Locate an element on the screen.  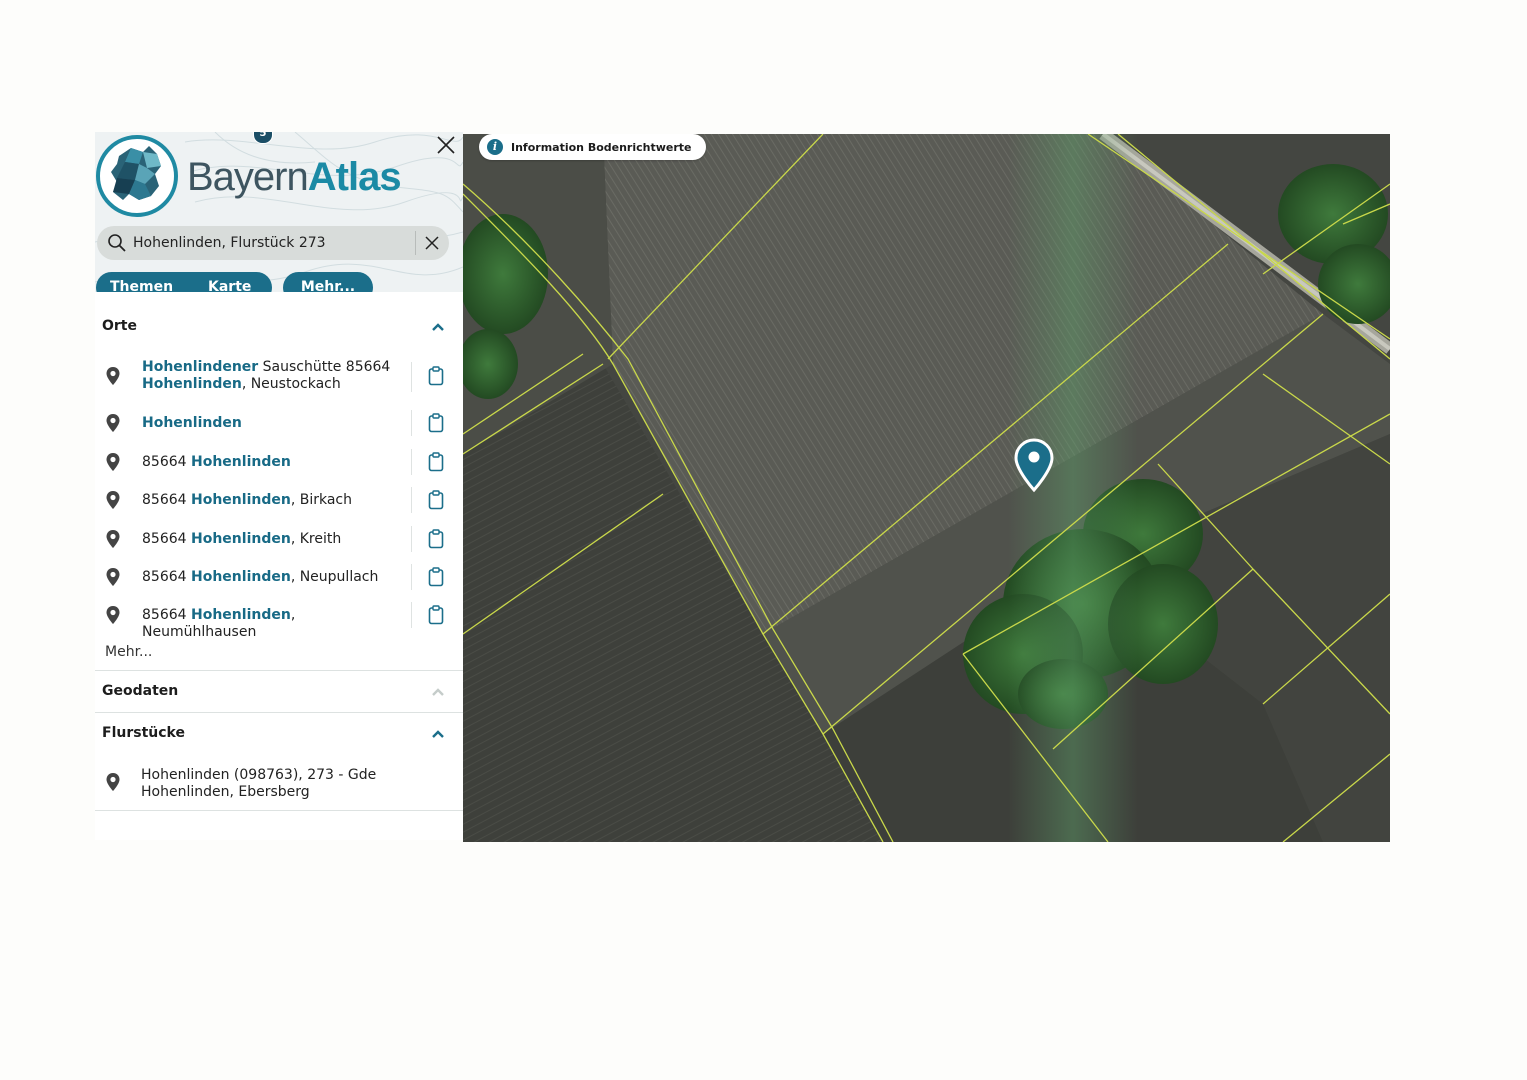
list-item: 85664 Hohenlinden, Neupullach is located at coordinates (279, 577).